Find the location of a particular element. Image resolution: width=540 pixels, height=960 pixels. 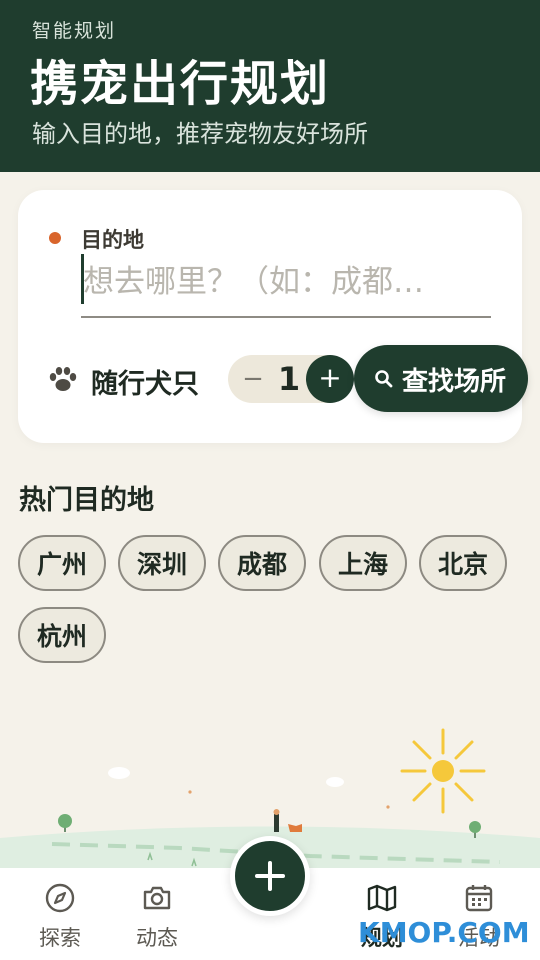

pet-count-value: 1 is located at coordinates (289, 379).